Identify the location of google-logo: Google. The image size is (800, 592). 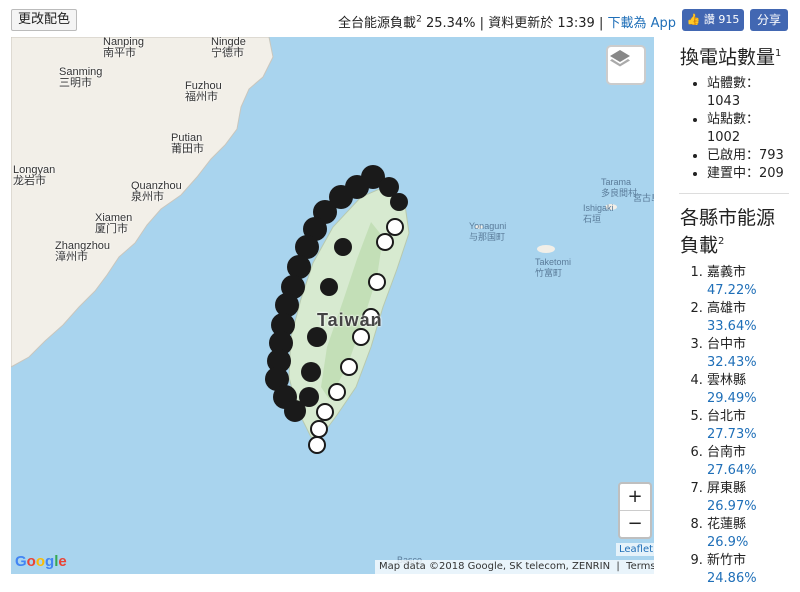
(41, 561).